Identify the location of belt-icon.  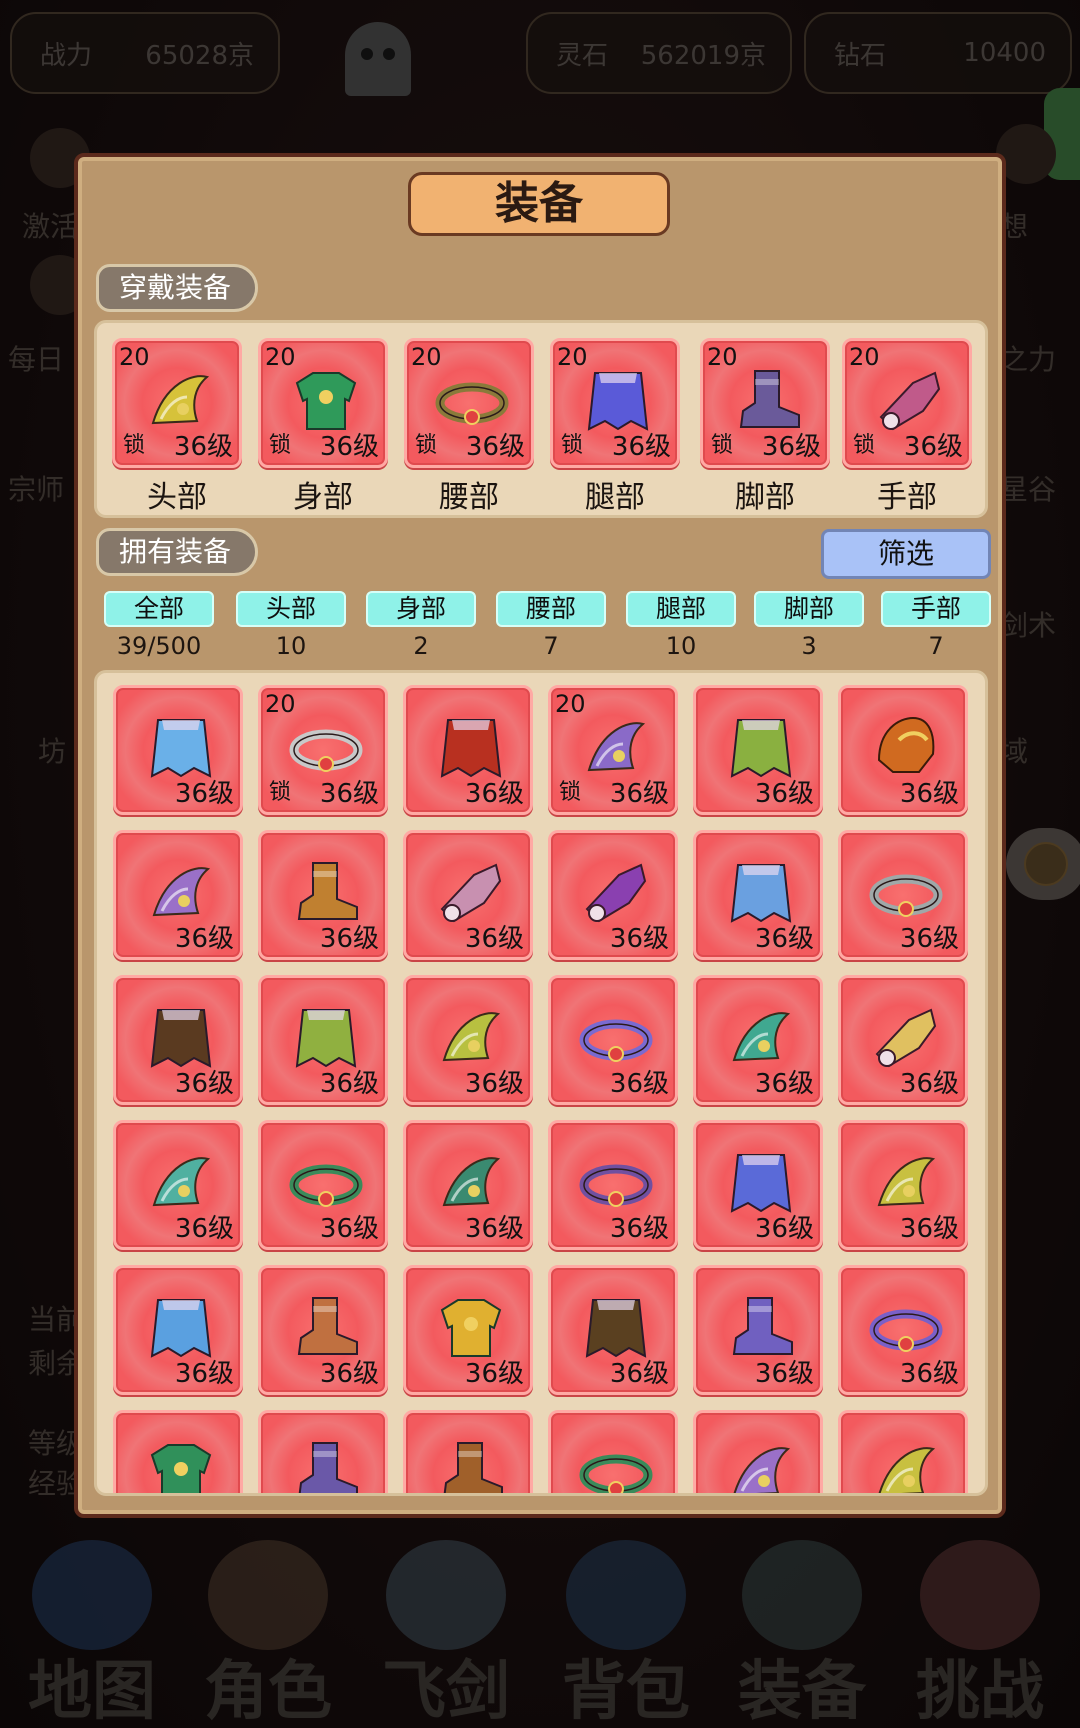
(616, 1464).